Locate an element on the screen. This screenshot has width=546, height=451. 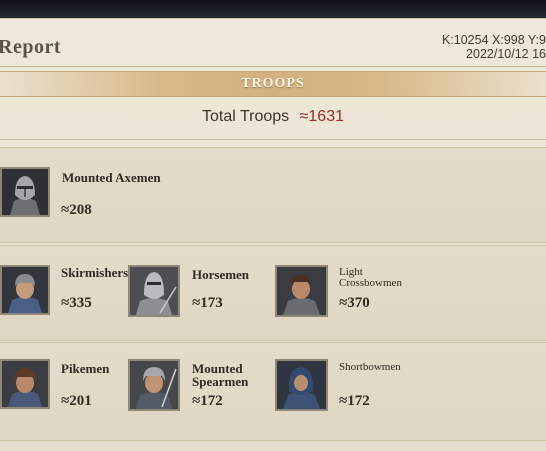
header-divider is located at coordinates (273, 66).